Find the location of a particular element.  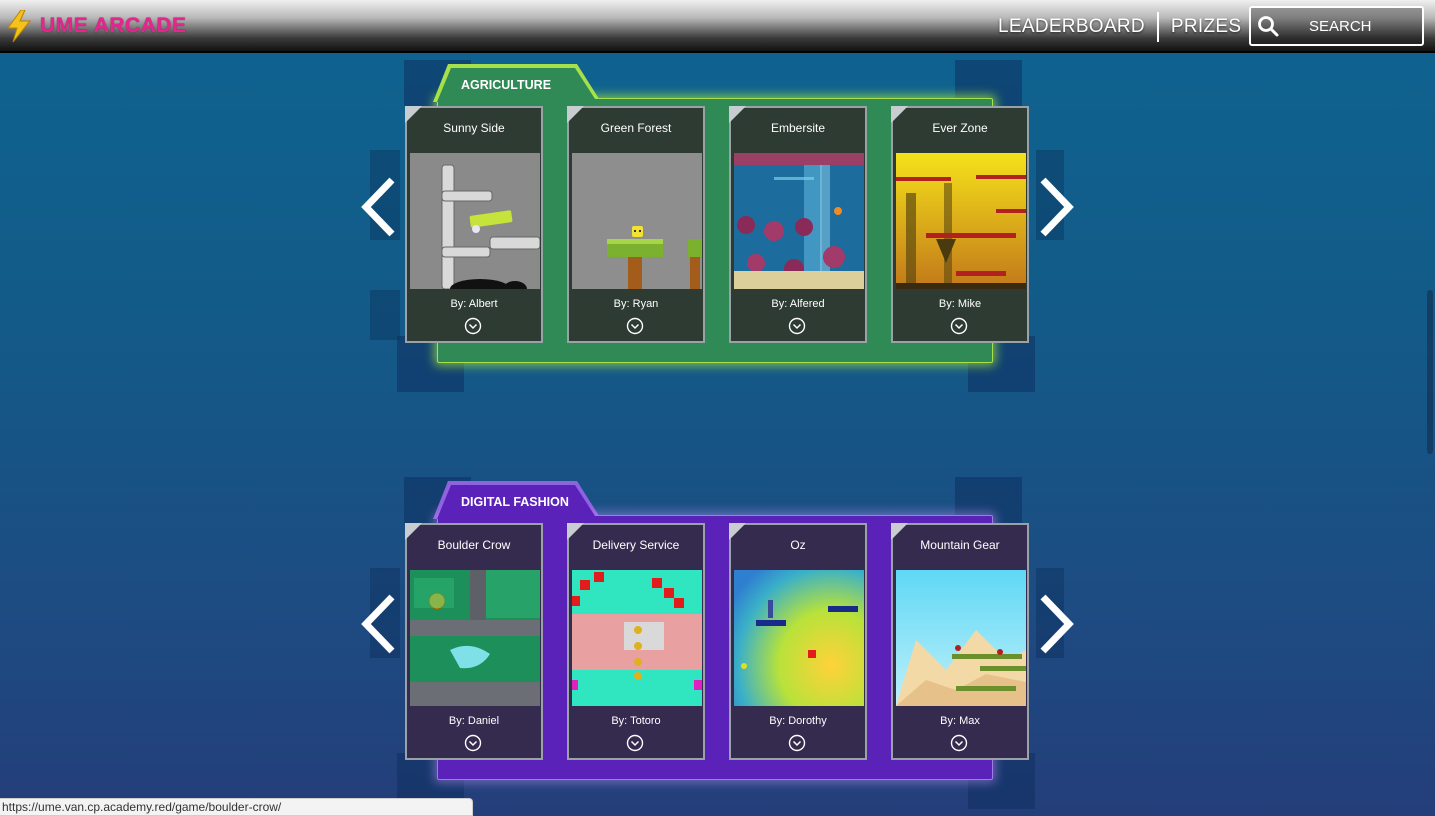

game-author: By: Daniel is located at coordinates (474, 721).